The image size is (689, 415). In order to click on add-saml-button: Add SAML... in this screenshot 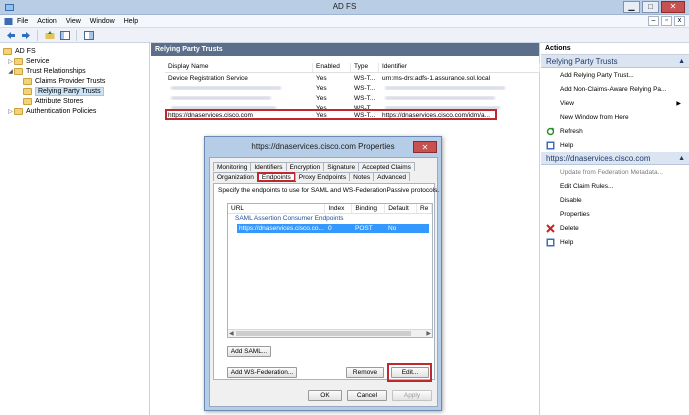, I will do `click(249, 351)`.